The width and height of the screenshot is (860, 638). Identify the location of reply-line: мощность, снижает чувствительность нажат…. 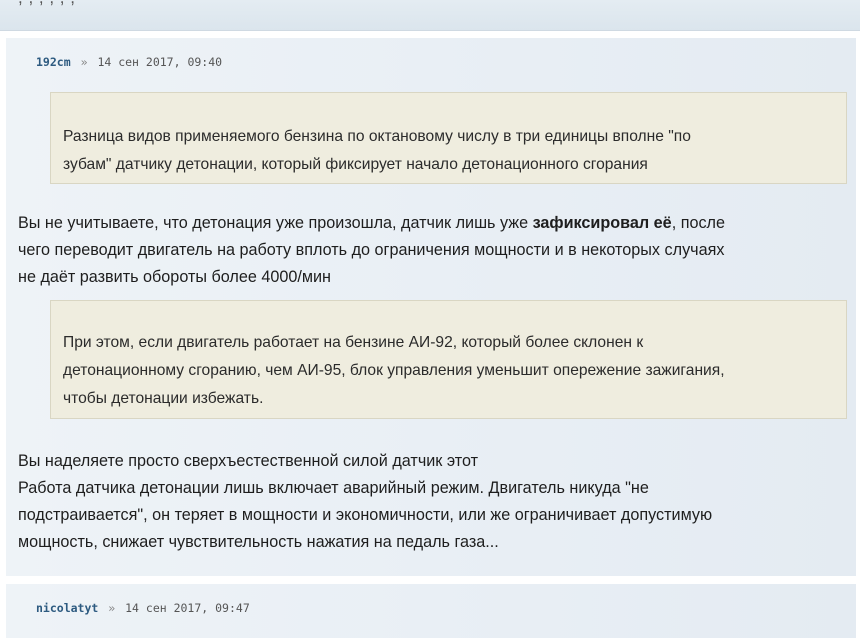
(258, 542).